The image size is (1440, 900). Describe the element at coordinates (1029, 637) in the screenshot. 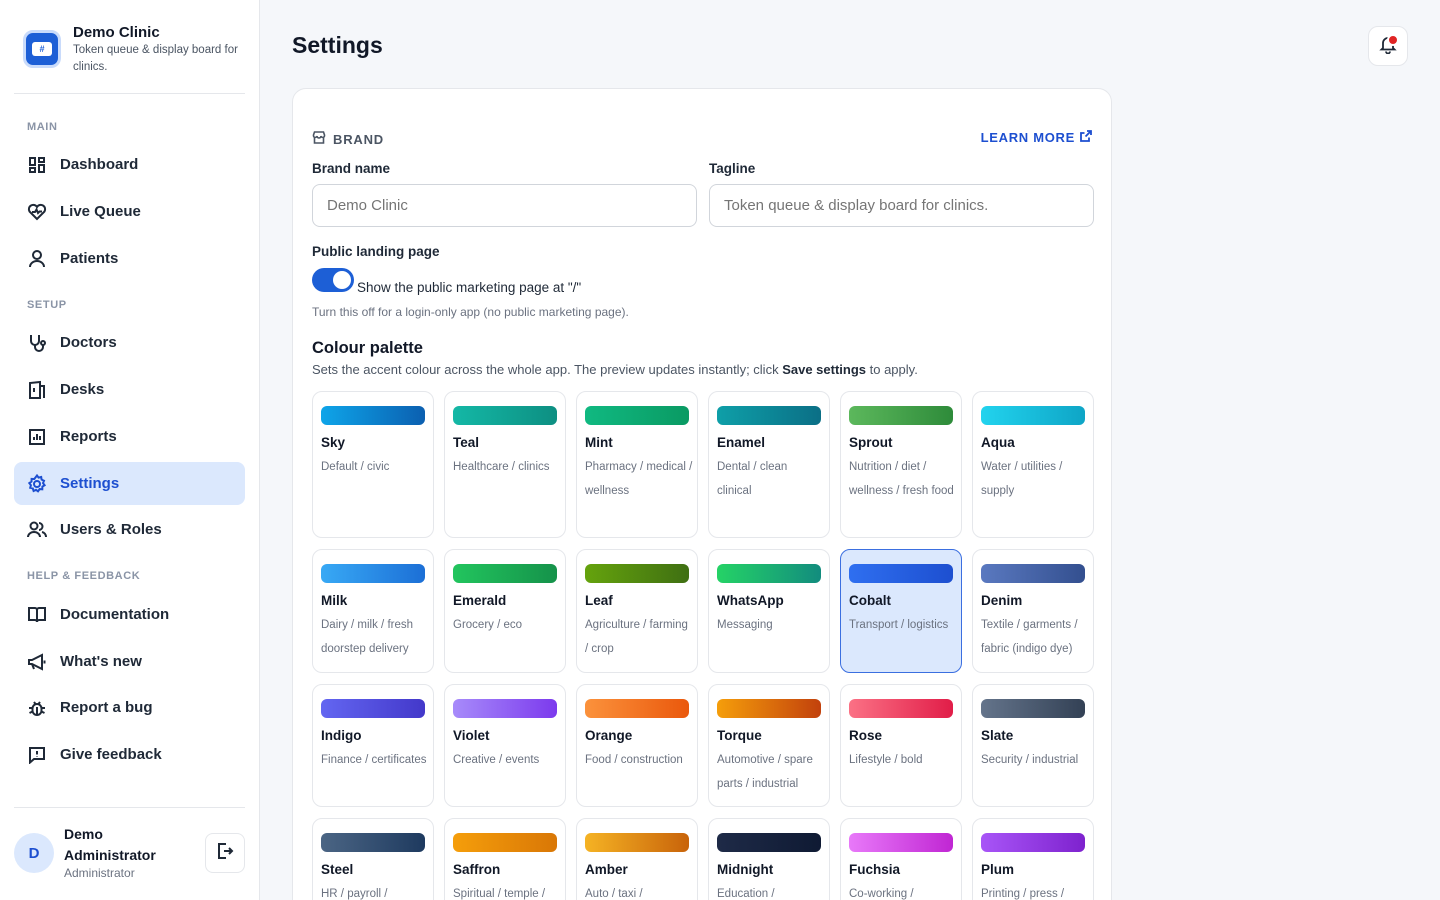

I see `palette-description: Textile / garments / fabric (indigo dye)` at that location.